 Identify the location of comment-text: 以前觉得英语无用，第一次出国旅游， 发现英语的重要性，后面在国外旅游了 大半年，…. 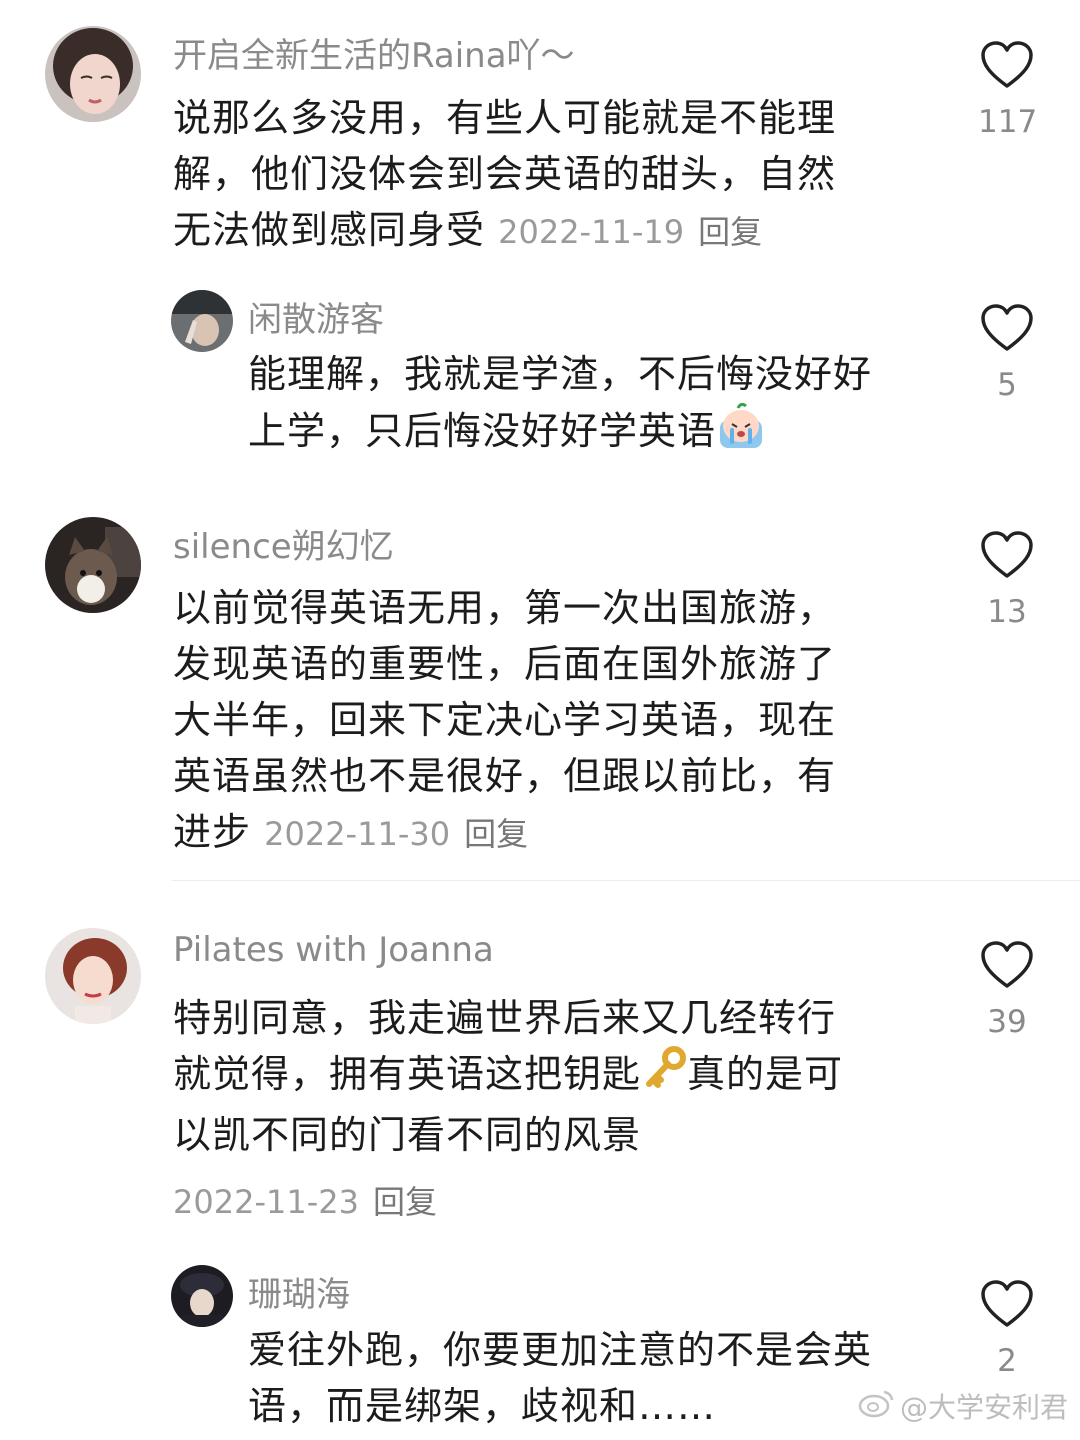
(504, 721).